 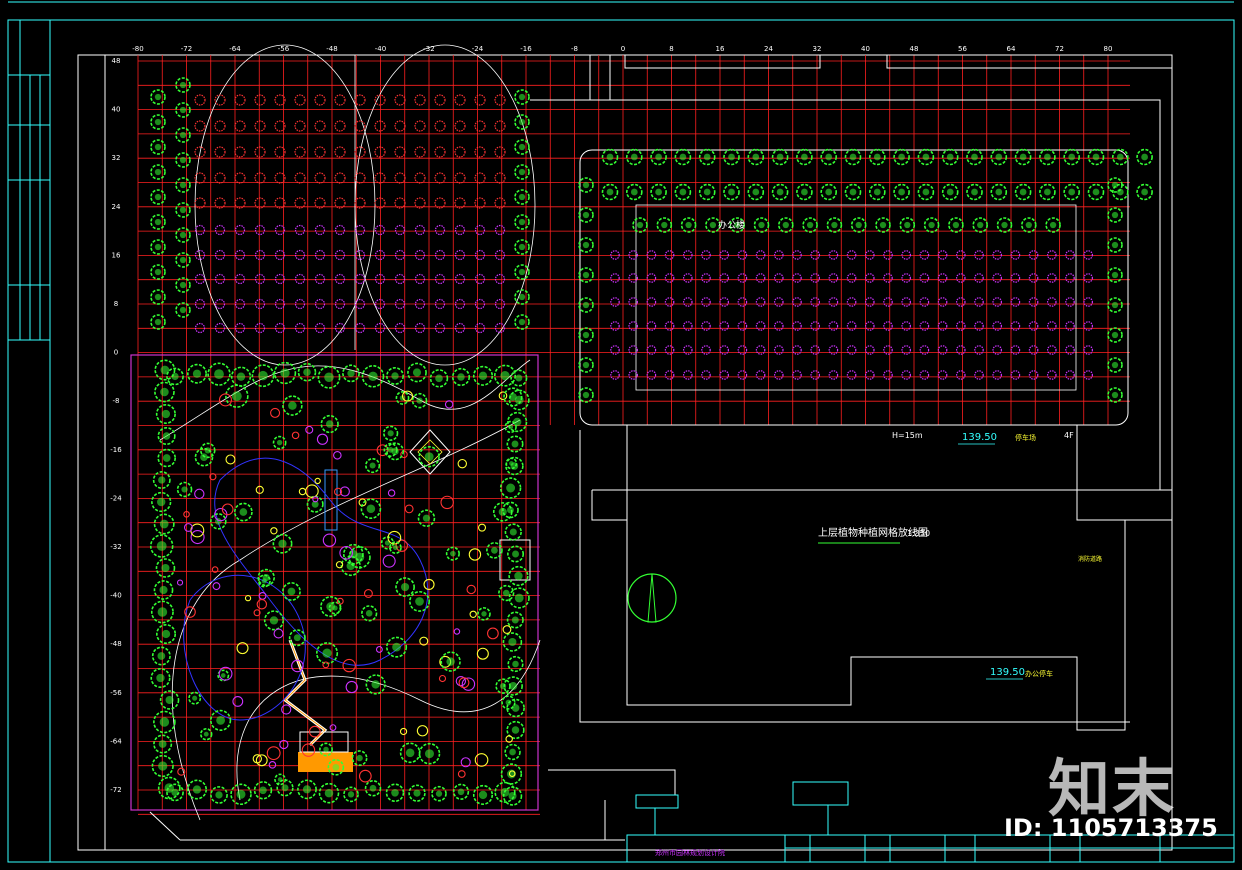 What do you see at coordinates (652, 598) in the screenshot?
I see `north-arrow-icon` at bounding box center [652, 598].